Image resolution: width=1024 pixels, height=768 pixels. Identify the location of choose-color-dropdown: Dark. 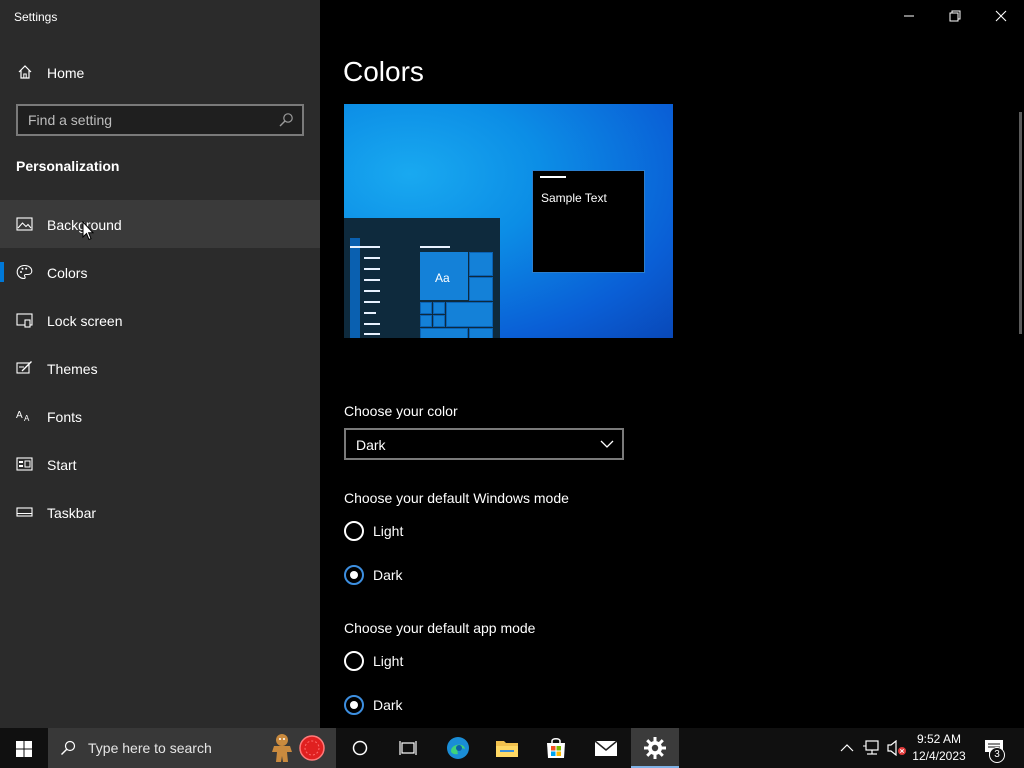
(484, 444).